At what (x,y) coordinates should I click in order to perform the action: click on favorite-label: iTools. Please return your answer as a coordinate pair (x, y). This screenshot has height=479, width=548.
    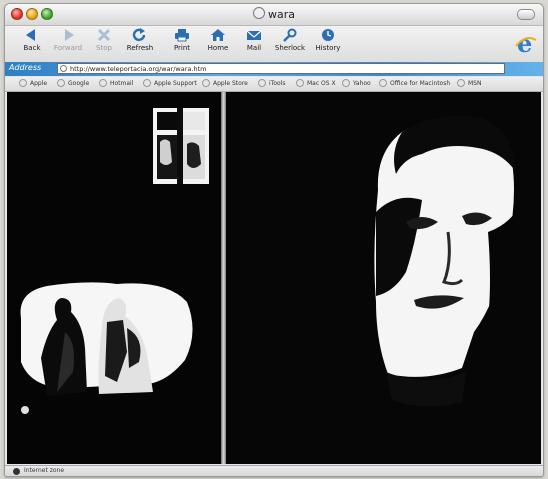
    Looking at the image, I should click on (277, 83).